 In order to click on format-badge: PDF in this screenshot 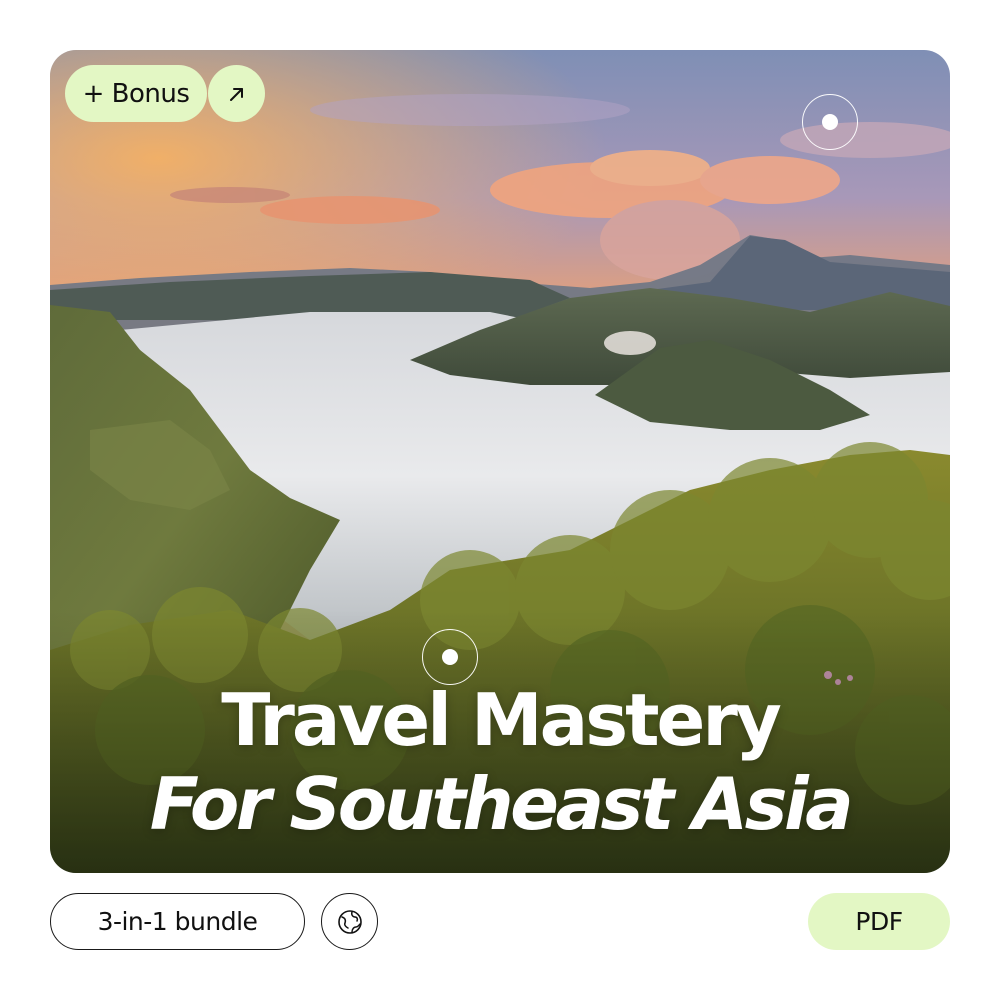, I will do `click(879, 921)`.